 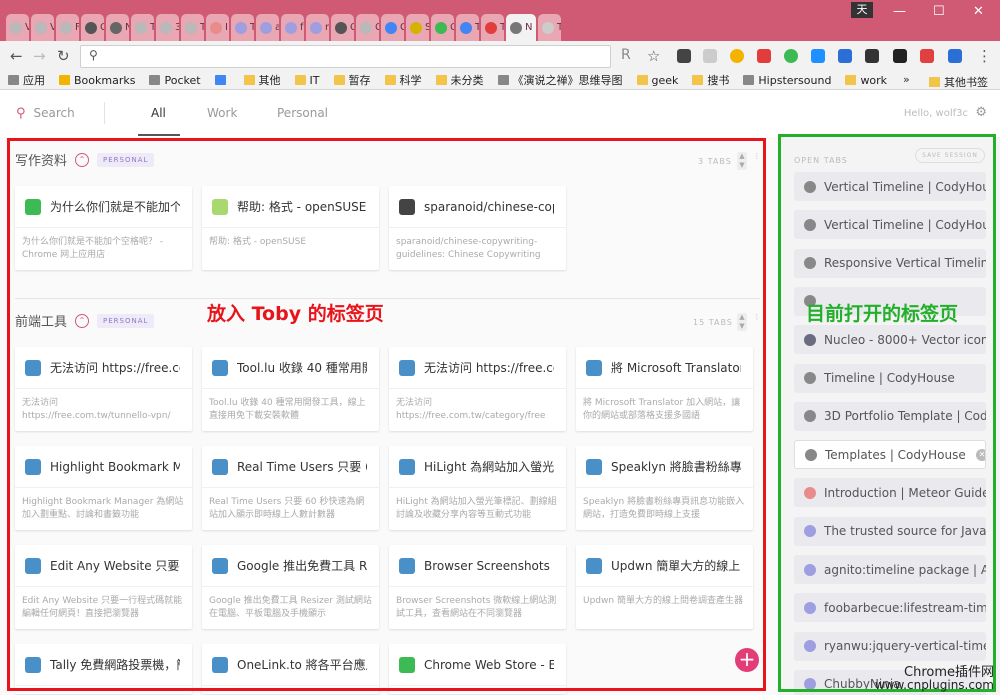 I want to click on bookmark-label: IT, so click(x=314, y=80).